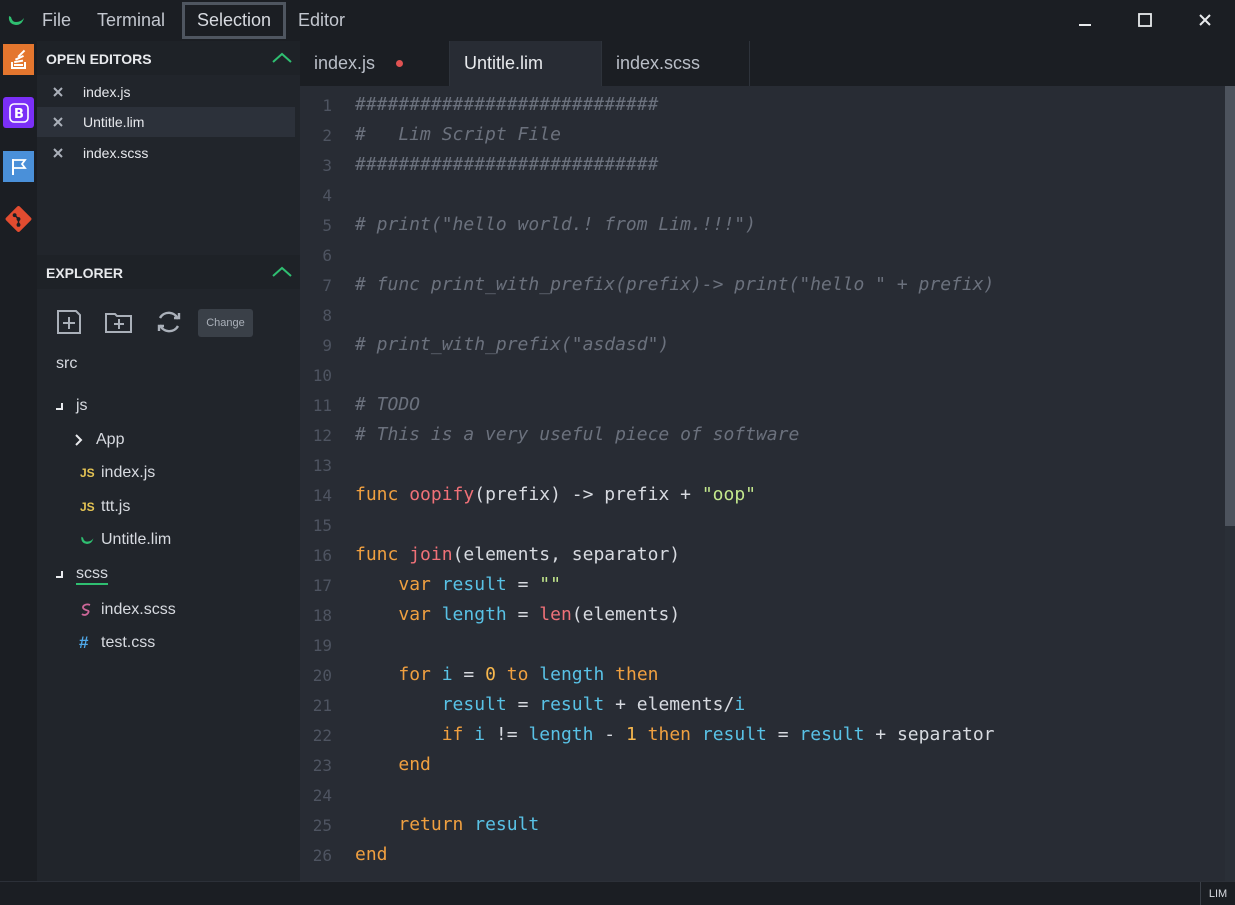  I want to click on line-number: 5, so click(327, 225).